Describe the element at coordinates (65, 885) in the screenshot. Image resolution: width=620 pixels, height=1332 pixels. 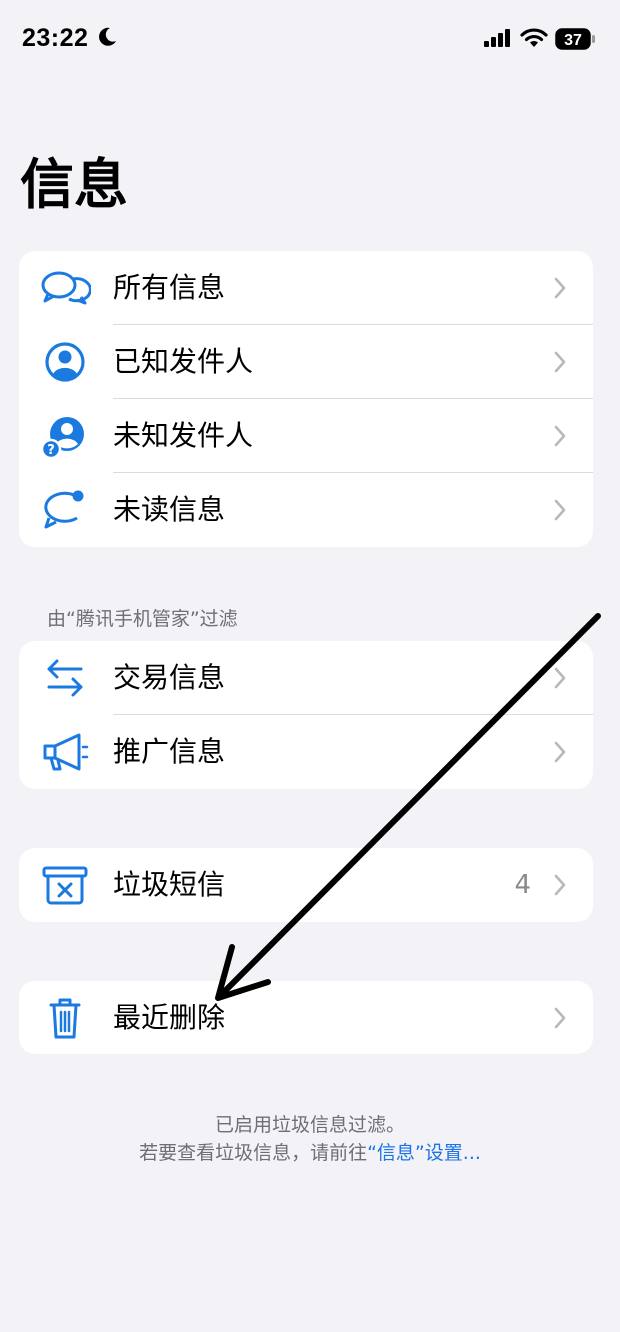
I see `junk-box-icon` at that location.